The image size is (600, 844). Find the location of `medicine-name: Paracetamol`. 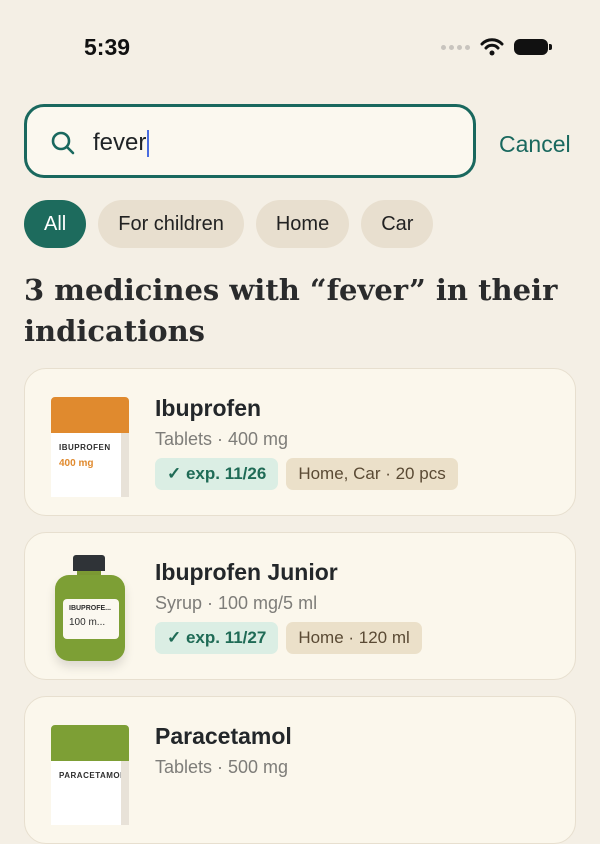

medicine-name: Paracetamol is located at coordinates (223, 736).